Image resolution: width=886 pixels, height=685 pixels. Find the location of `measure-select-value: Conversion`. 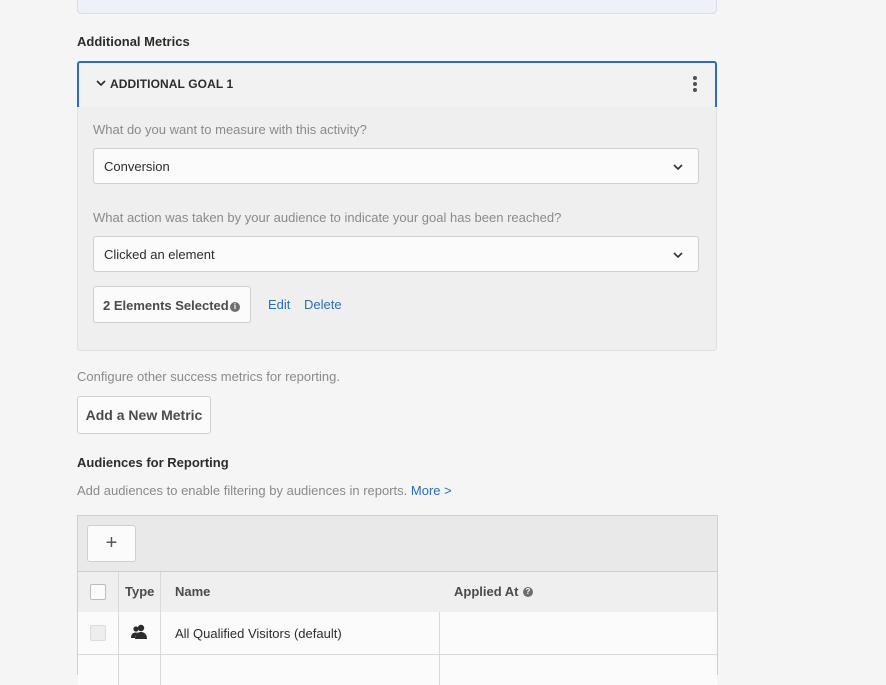

measure-select-value: Conversion is located at coordinates (137, 166).